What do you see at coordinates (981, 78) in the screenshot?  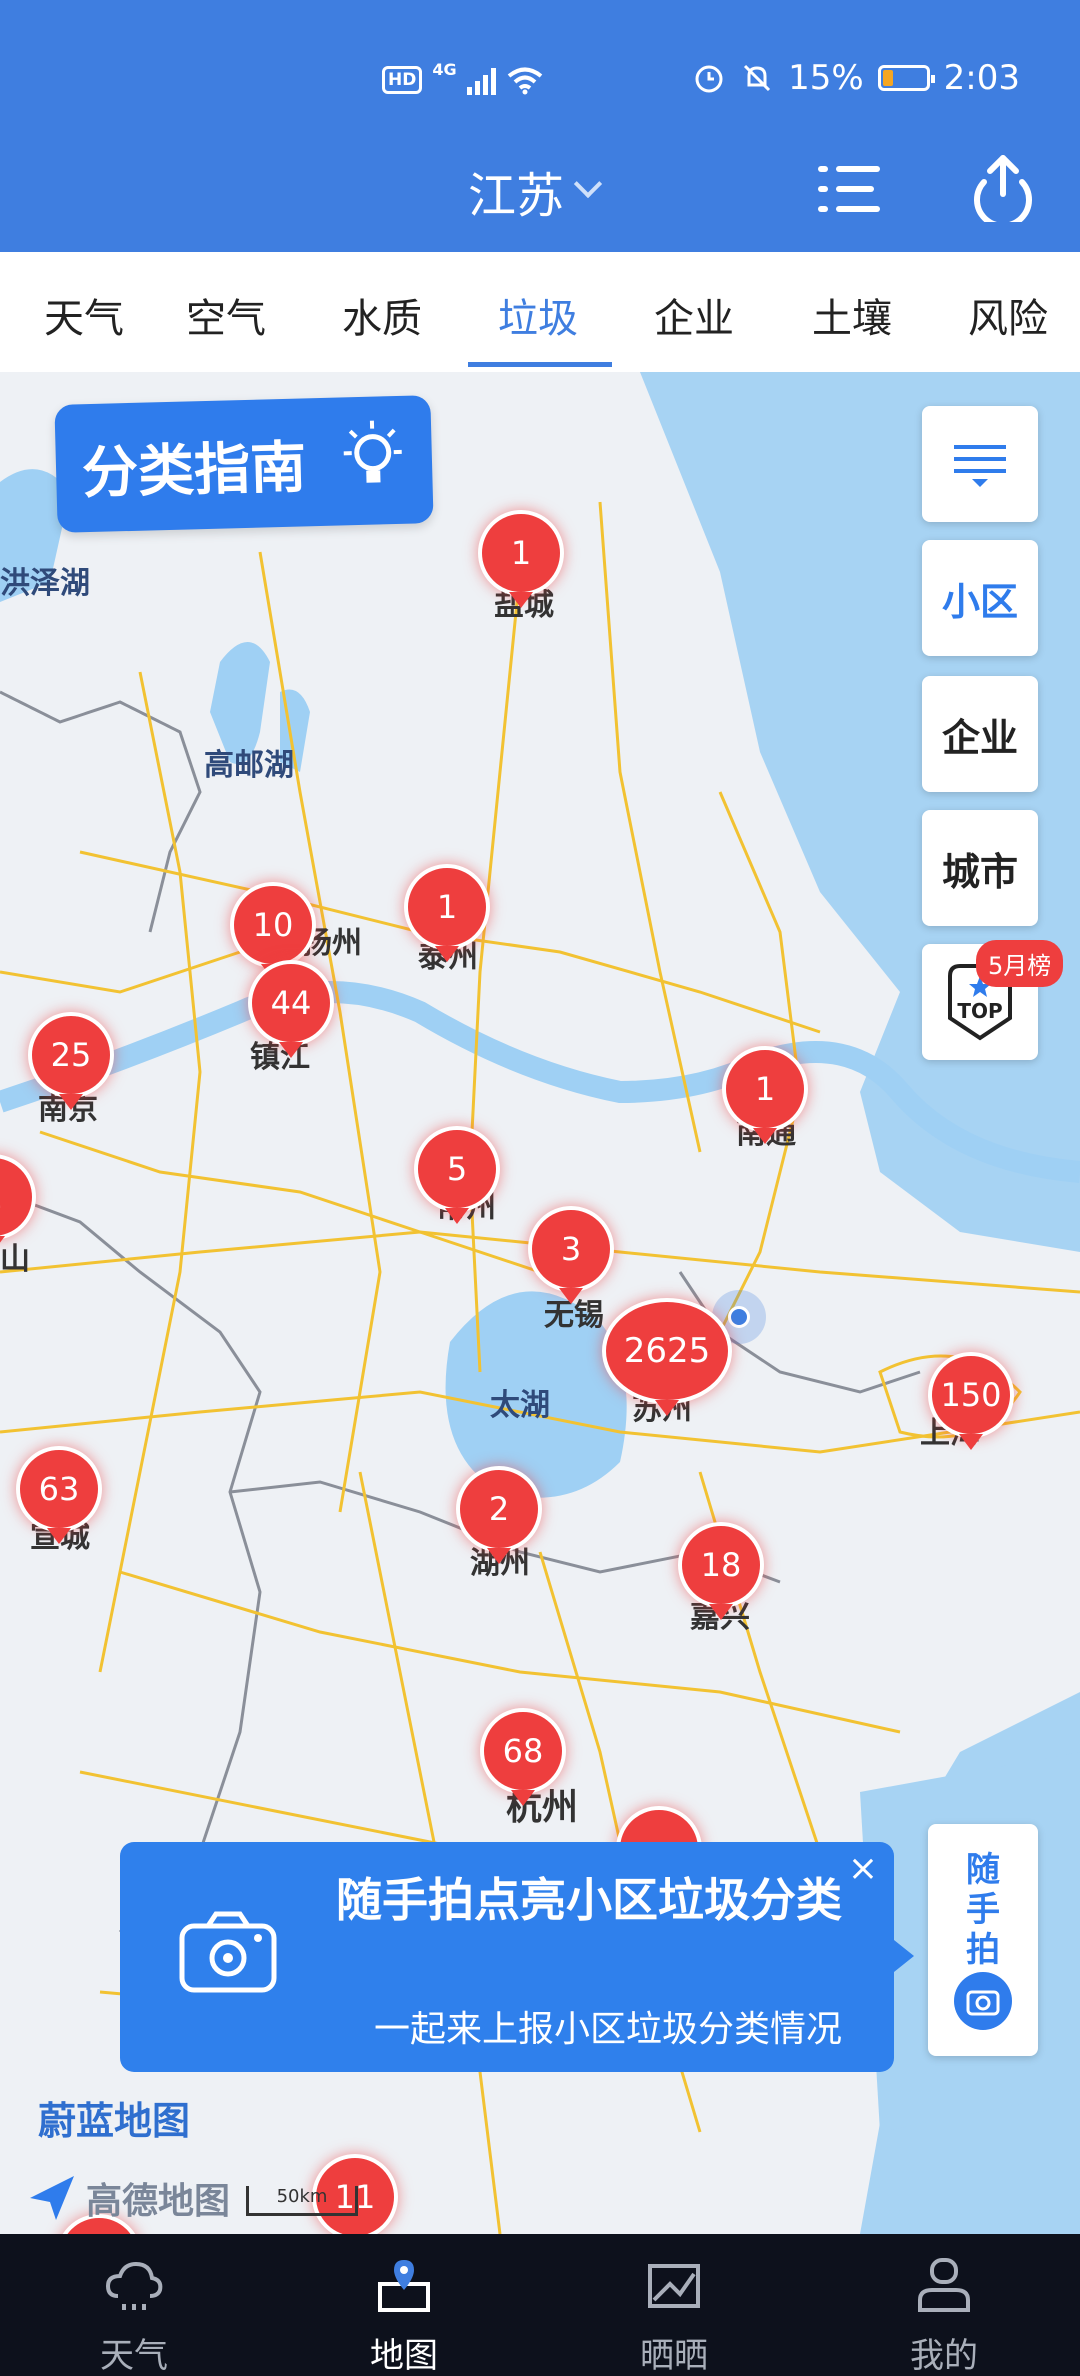 I see `clock: 2:03` at bounding box center [981, 78].